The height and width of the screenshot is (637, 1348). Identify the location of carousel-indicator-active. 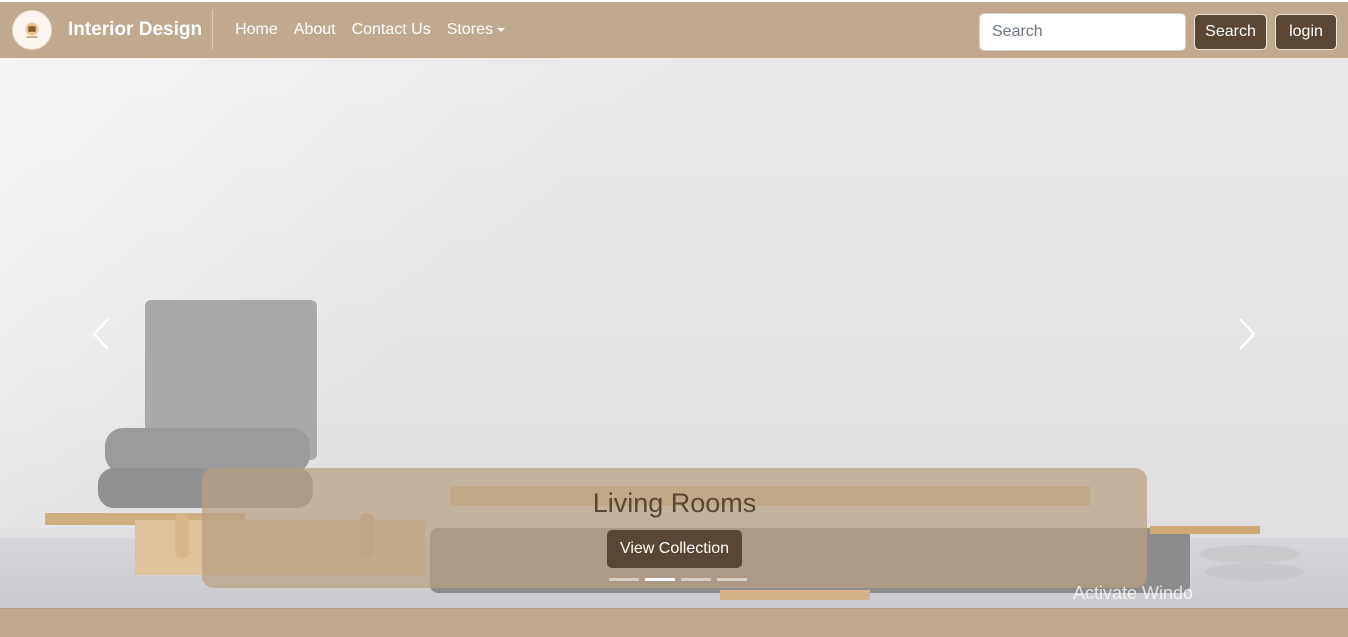
(660, 579).